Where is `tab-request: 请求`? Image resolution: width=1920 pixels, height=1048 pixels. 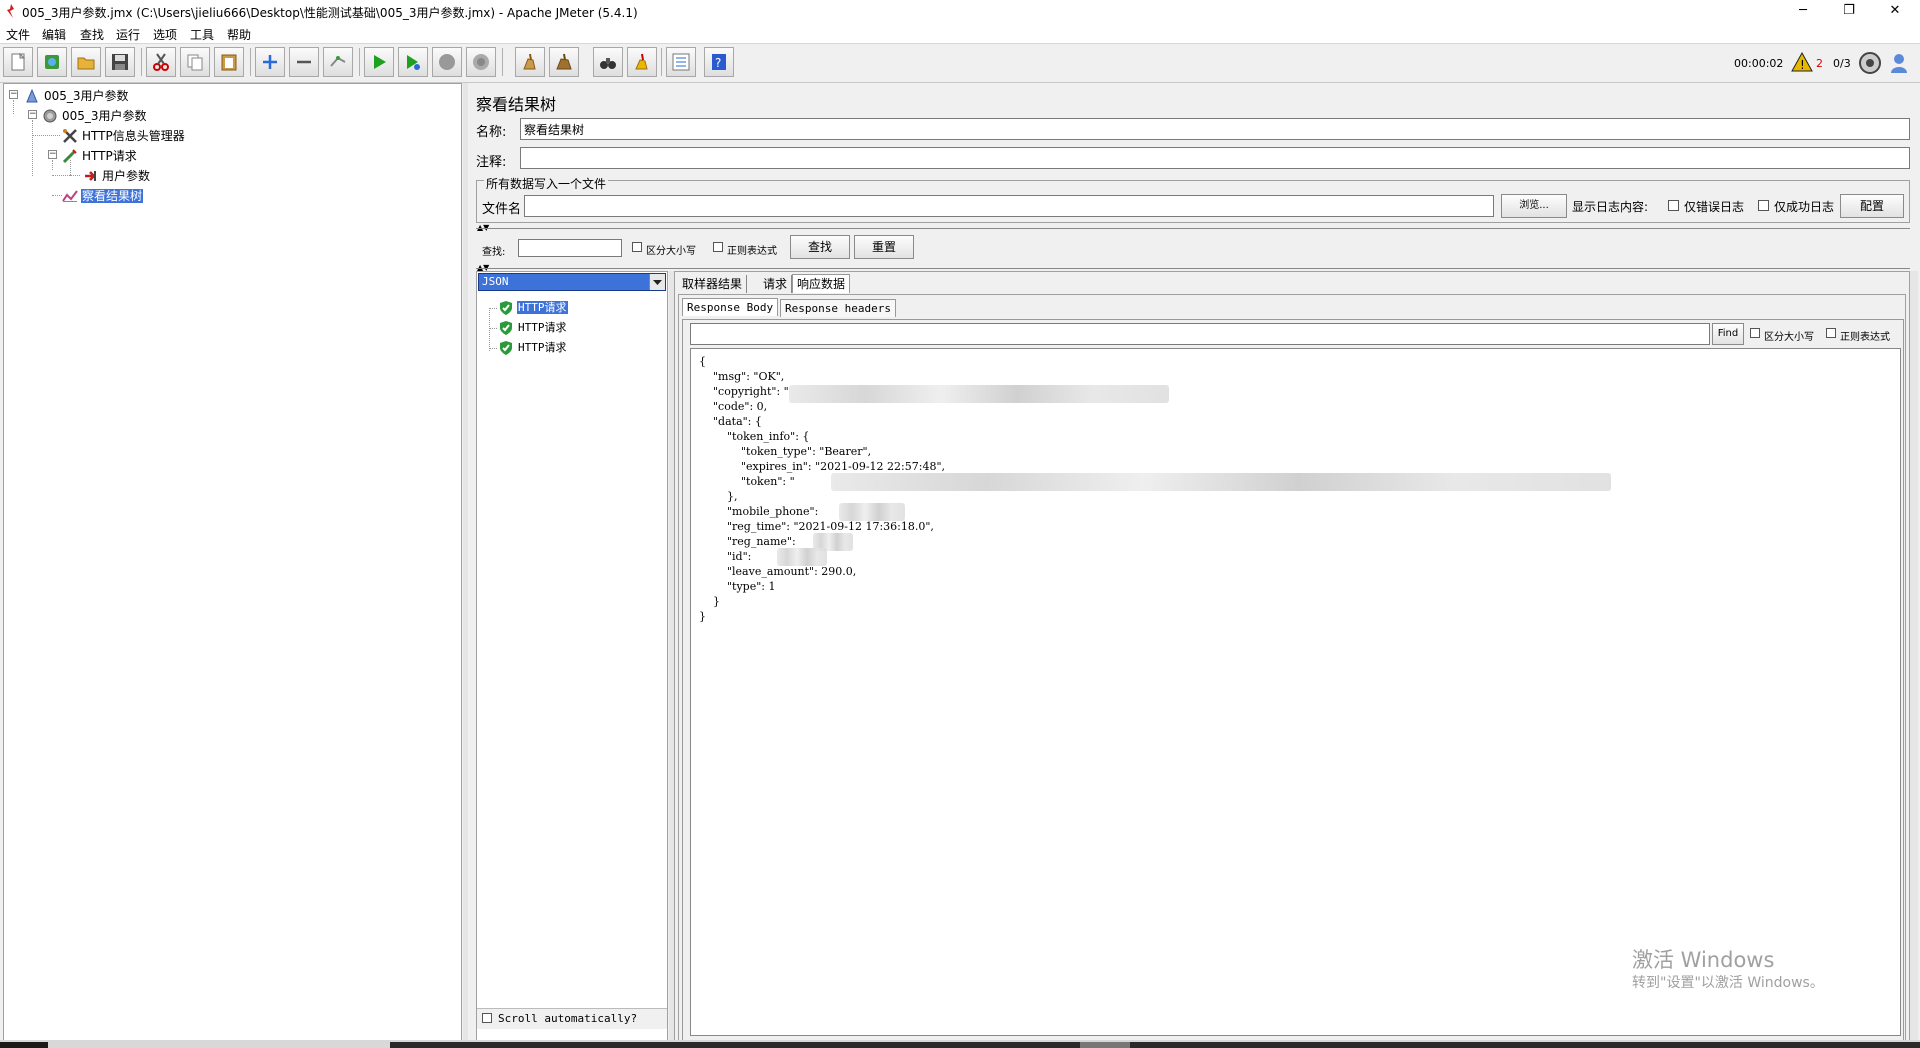
tab-request: 请求 is located at coordinates (776, 284).